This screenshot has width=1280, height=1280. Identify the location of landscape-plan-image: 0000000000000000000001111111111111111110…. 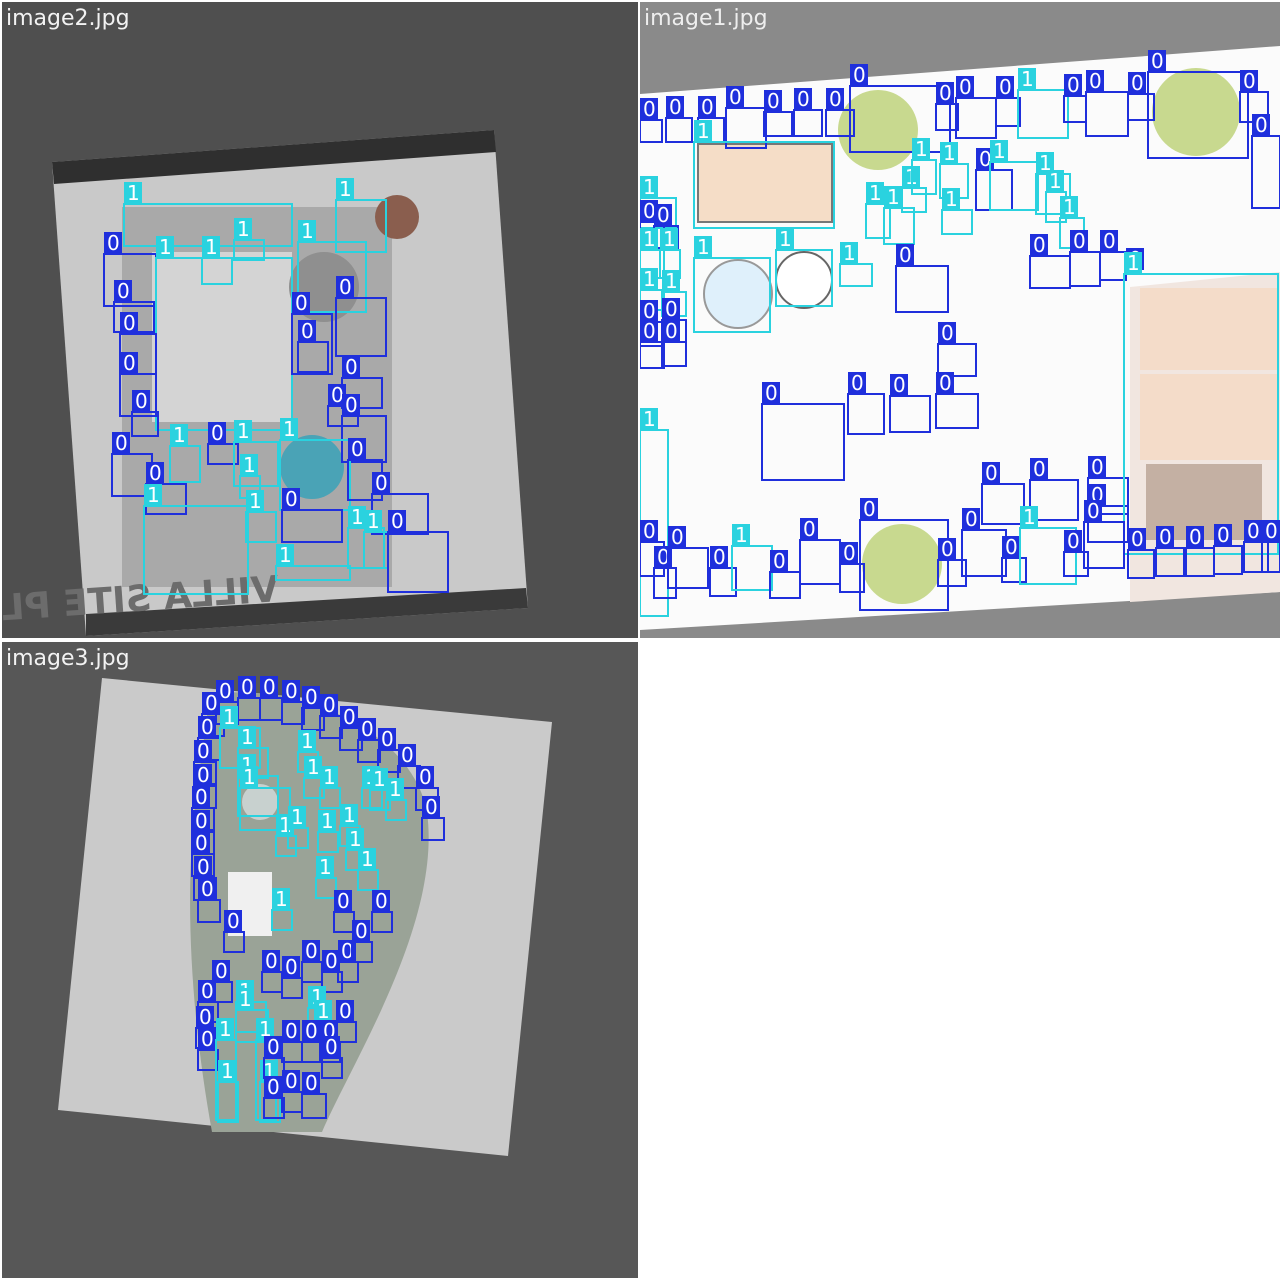
(305, 915).